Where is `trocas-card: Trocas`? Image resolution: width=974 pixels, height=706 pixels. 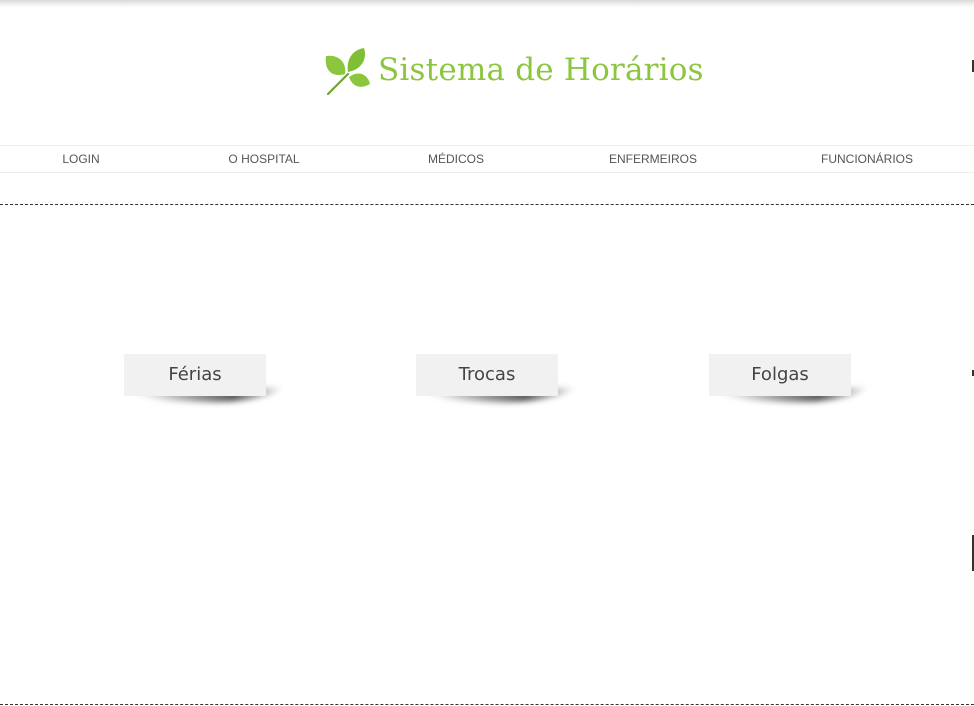
trocas-card: Trocas is located at coordinates (496, 378).